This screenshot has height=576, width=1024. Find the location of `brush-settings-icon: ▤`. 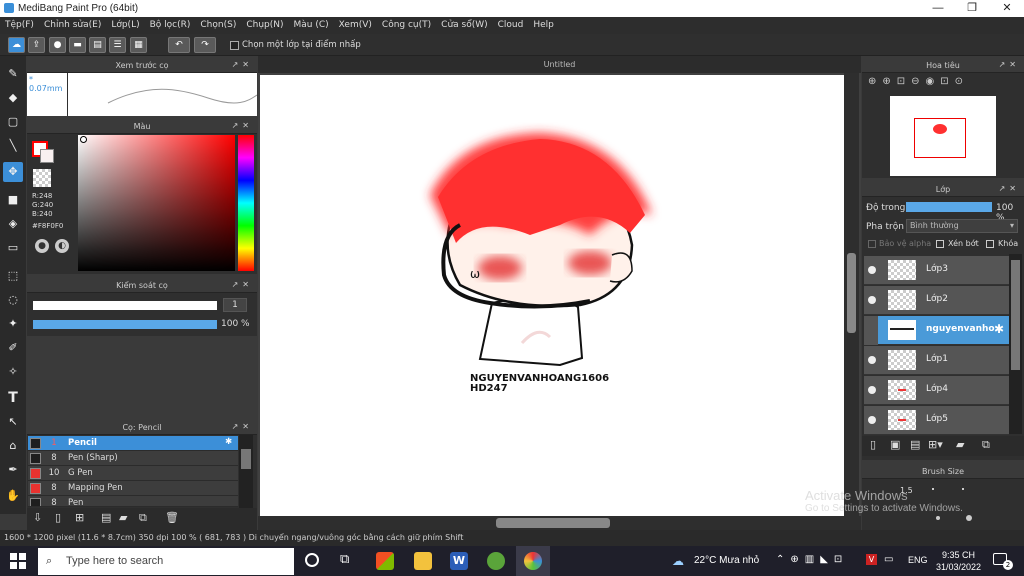

brush-settings-icon: ▤ is located at coordinates (106, 517).